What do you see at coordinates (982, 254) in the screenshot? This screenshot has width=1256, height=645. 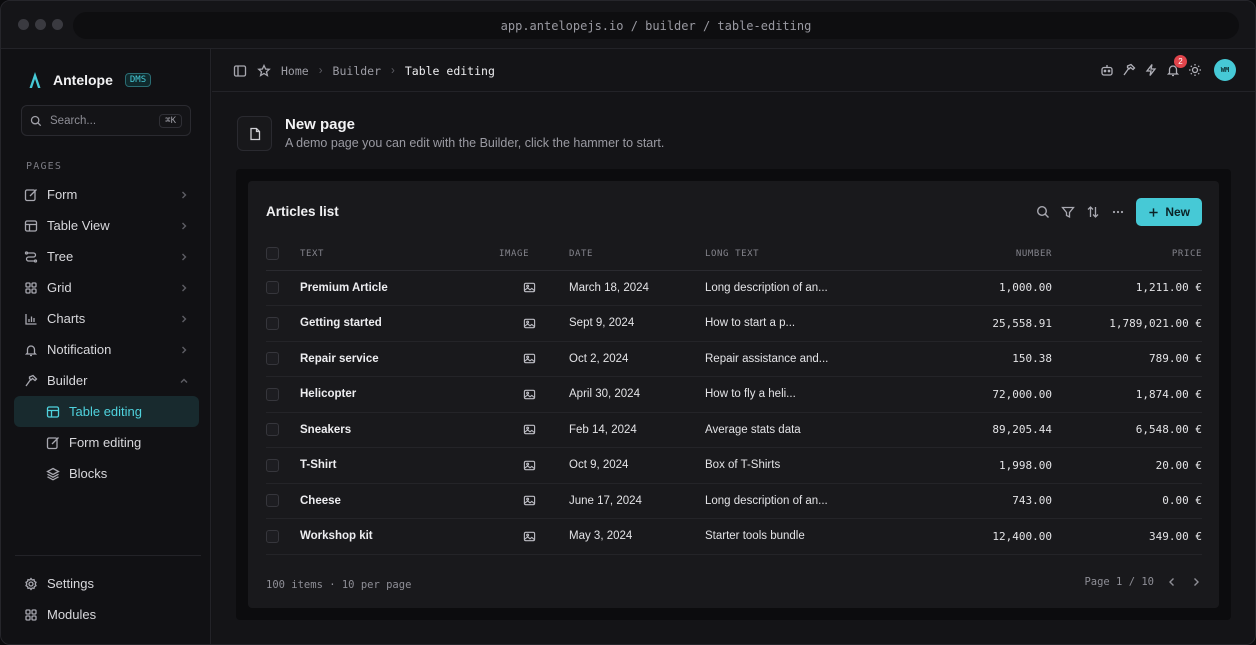 I see `column-header-number: NUMBER` at bounding box center [982, 254].